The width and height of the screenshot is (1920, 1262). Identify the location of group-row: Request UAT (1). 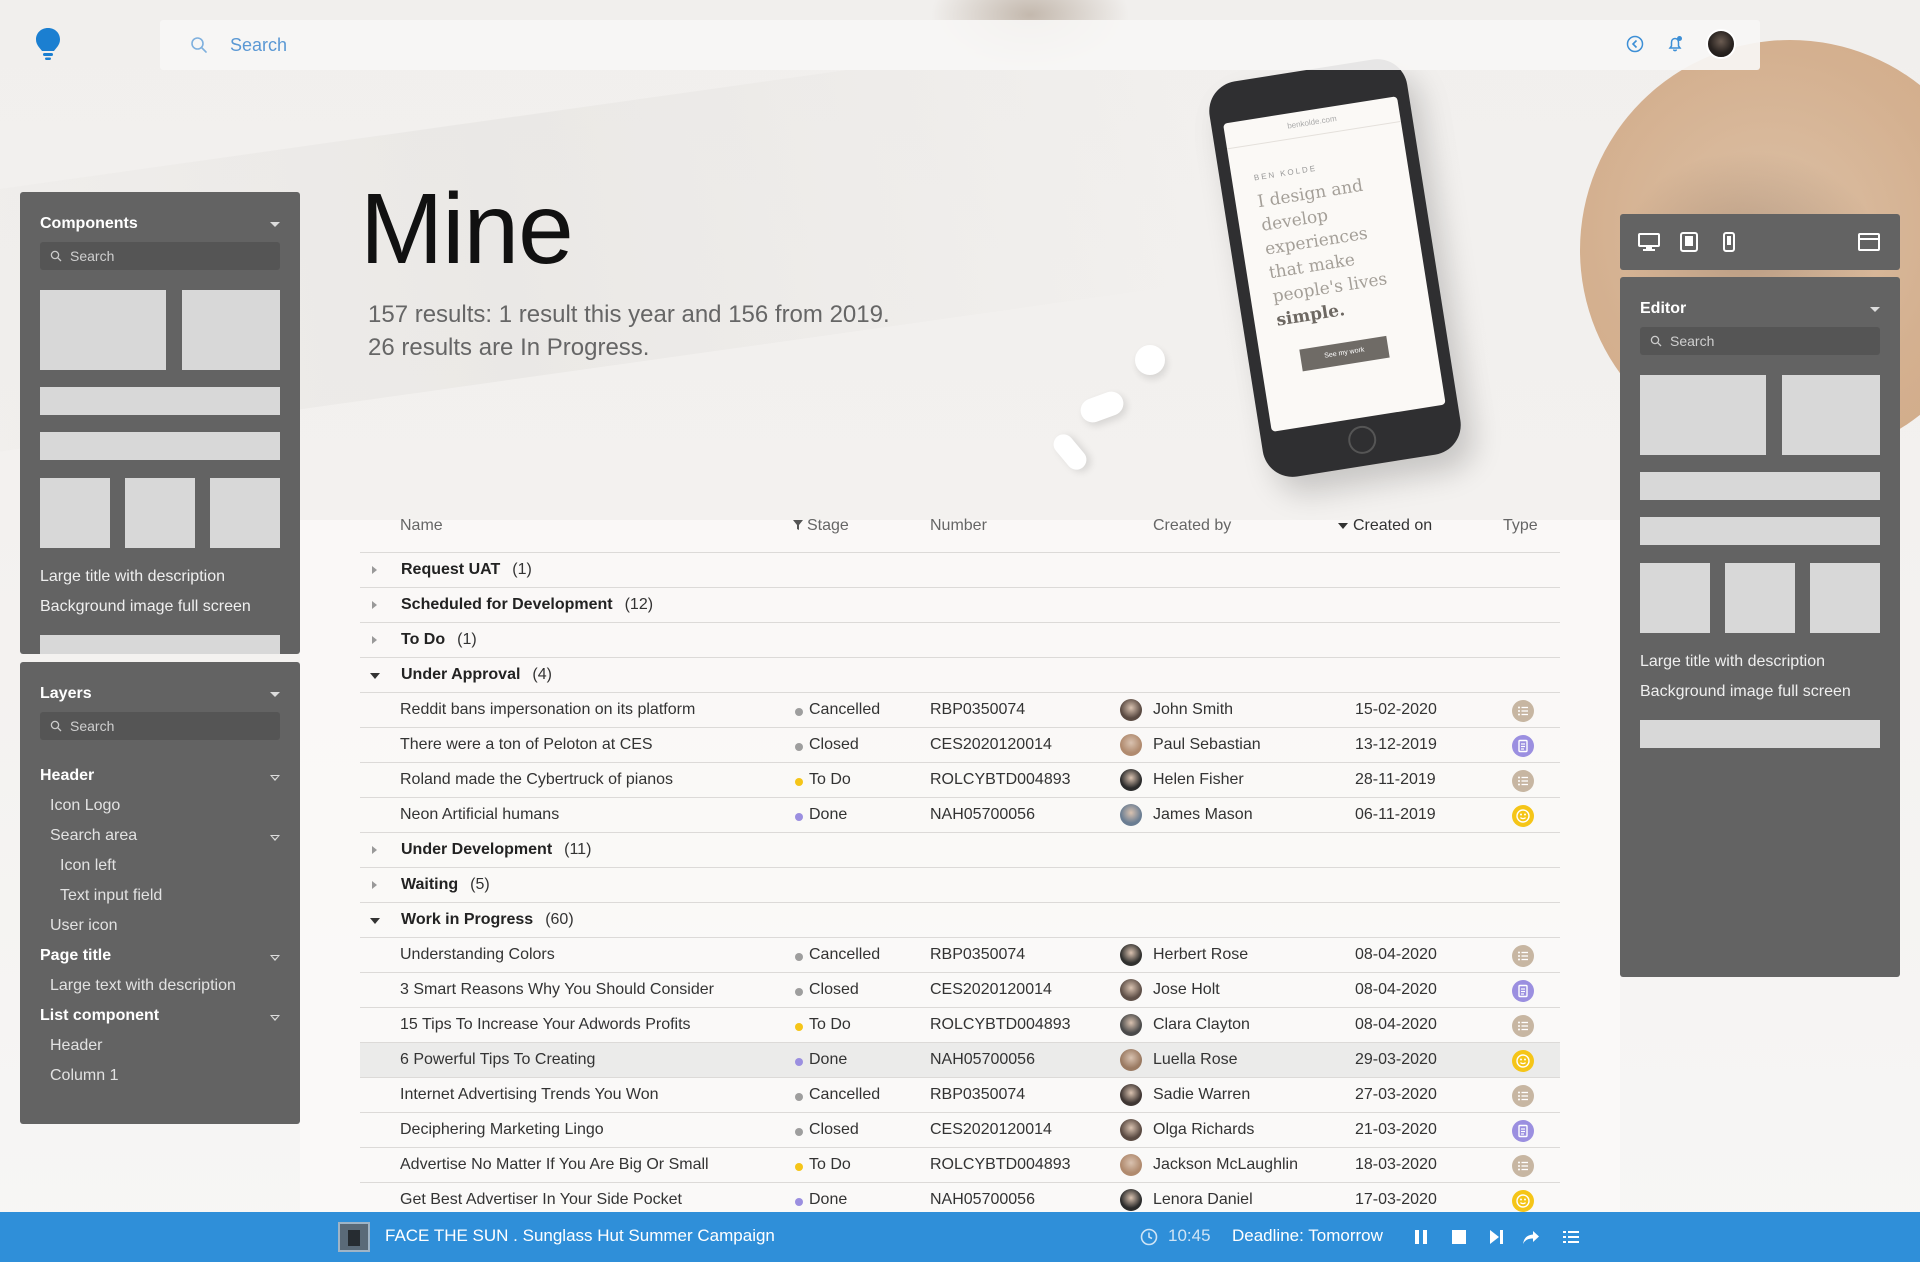
(960, 570).